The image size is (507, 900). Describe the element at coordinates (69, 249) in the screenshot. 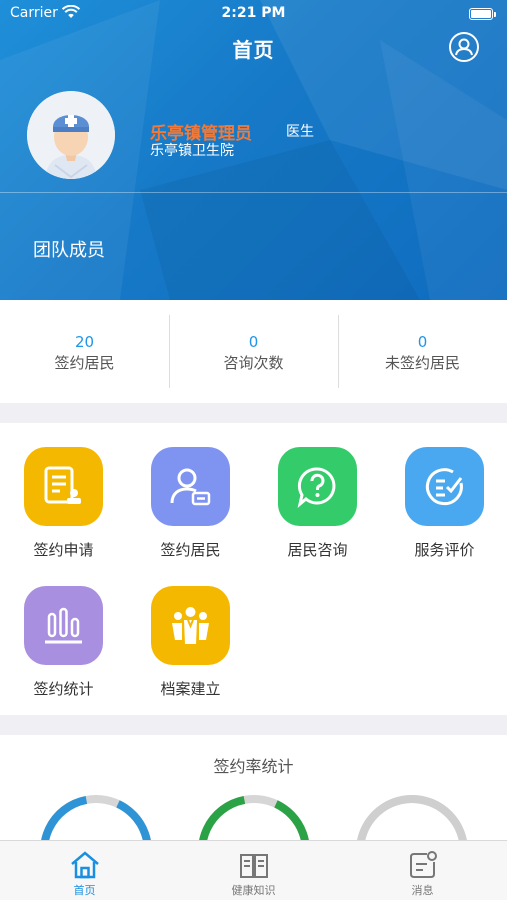

I see `team-members-link: 团队成员` at that location.